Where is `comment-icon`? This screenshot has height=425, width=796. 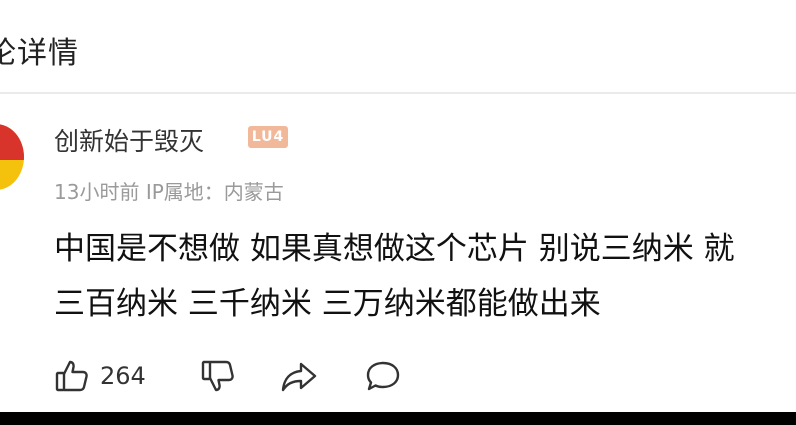
comment-icon is located at coordinates (383, 376).